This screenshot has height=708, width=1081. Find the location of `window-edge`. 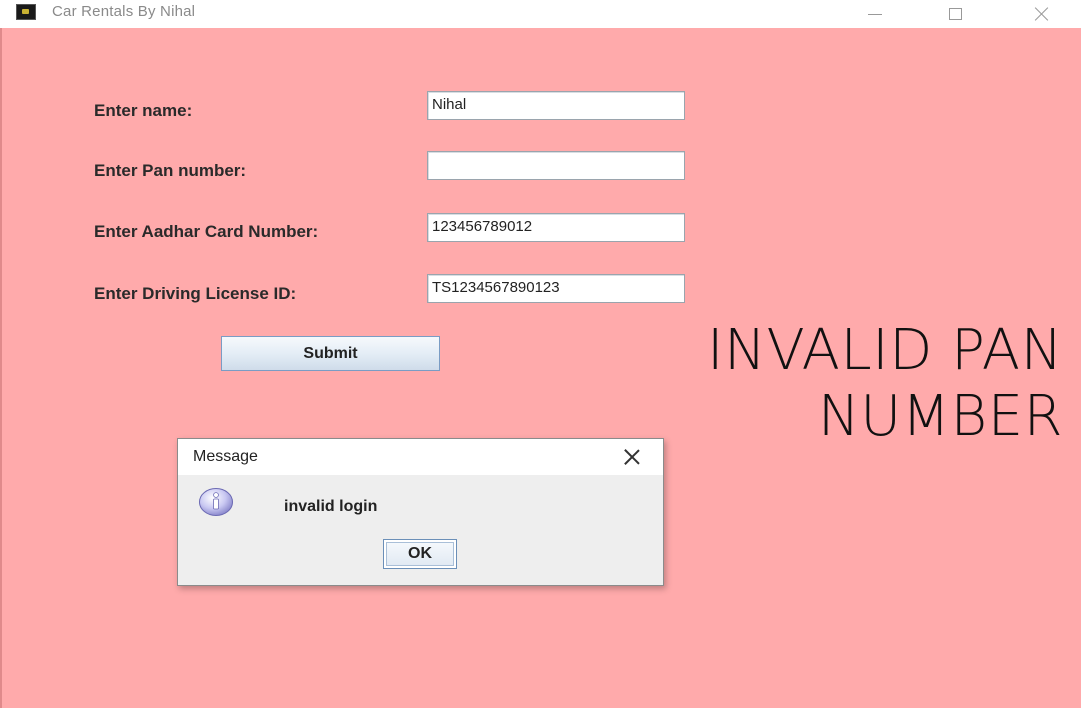

window-edge is located at coordinates (1, 368).